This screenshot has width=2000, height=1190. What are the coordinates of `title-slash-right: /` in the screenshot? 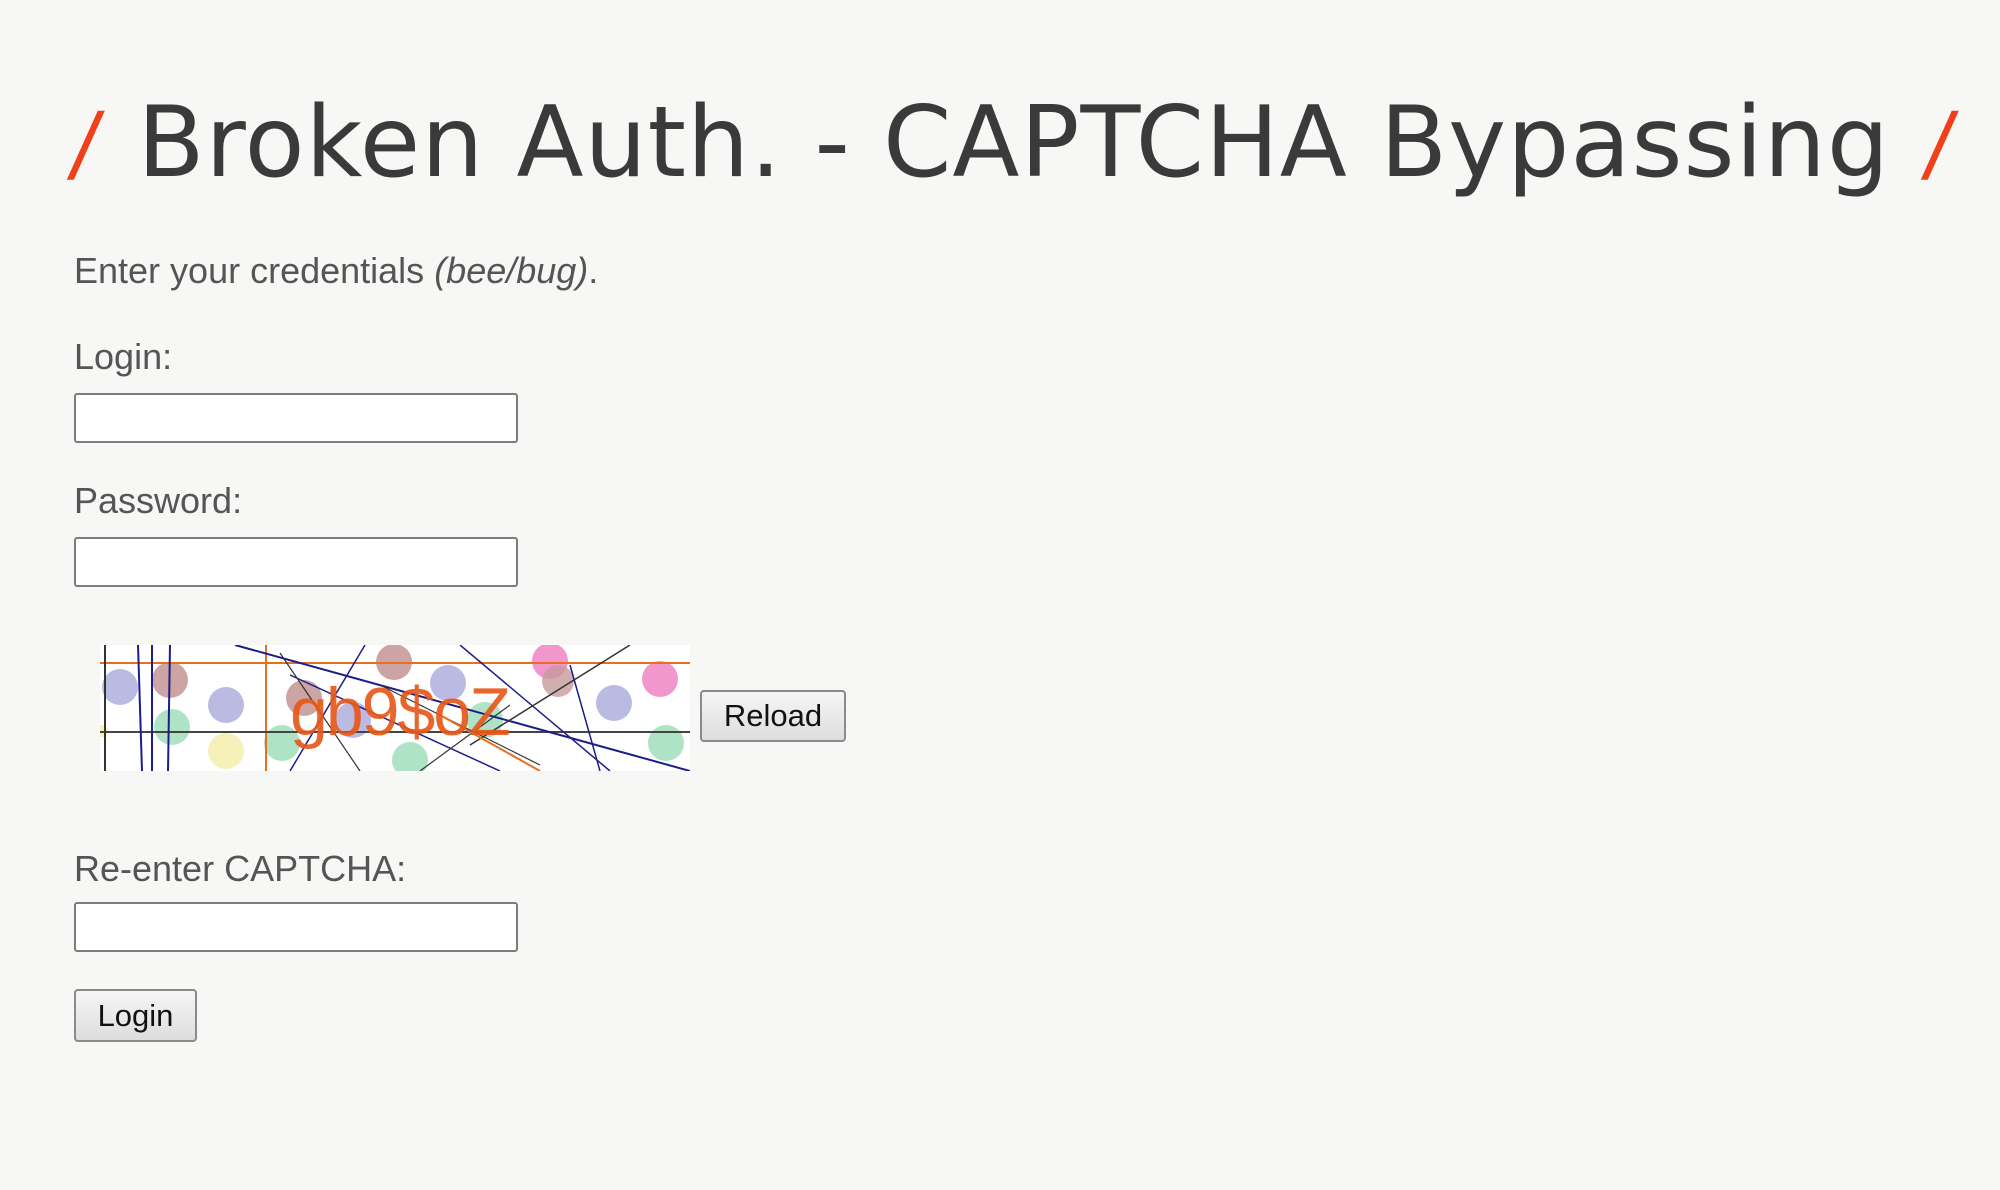 It's located at (1941, 143).